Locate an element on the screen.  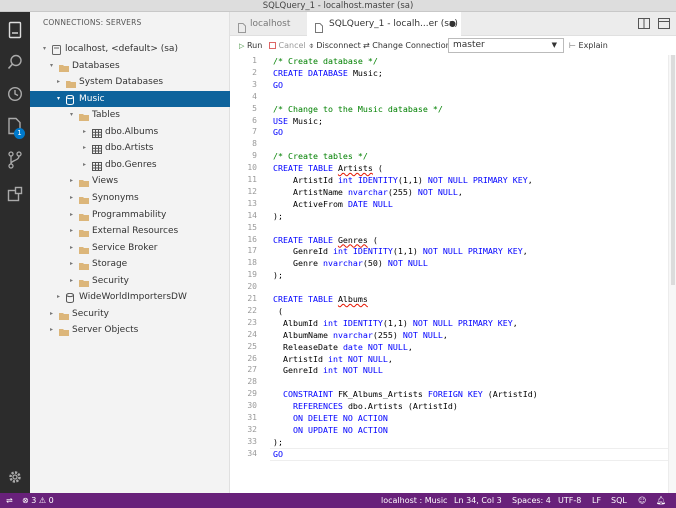
tab-sqlquery: SQLQuery_1 - localh...er (sa) ● is located at coordinates (384, 24).